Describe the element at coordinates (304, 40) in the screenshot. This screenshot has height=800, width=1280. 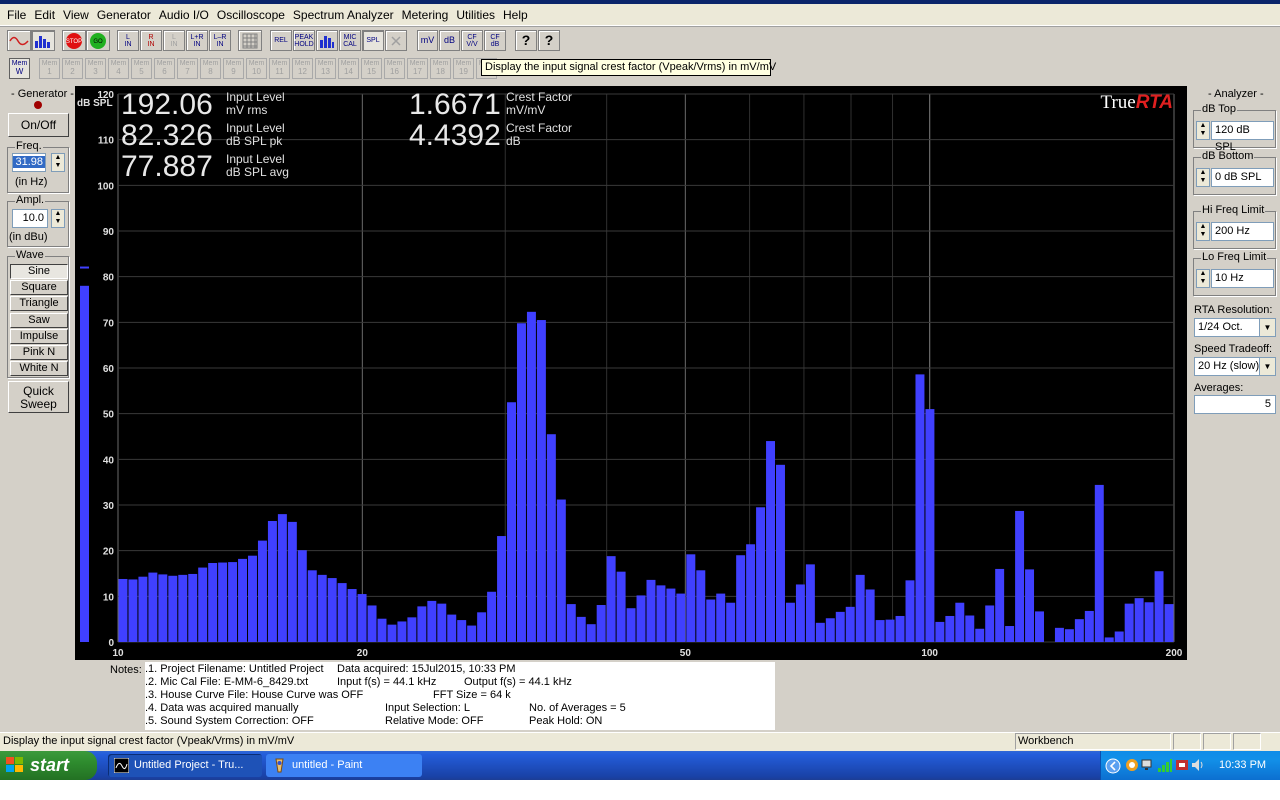
I see `peak-hold-button: PEAK HOLD` at that location.